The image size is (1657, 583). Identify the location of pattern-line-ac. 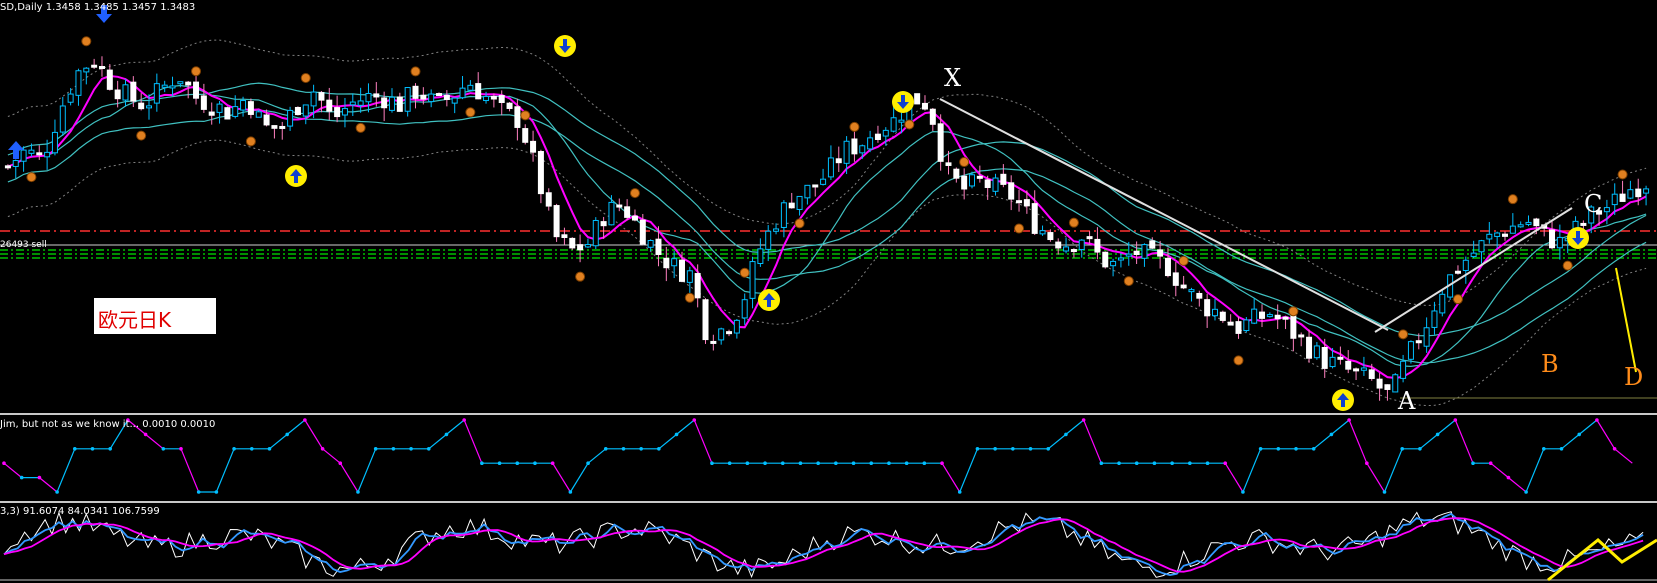
(1473, 270).